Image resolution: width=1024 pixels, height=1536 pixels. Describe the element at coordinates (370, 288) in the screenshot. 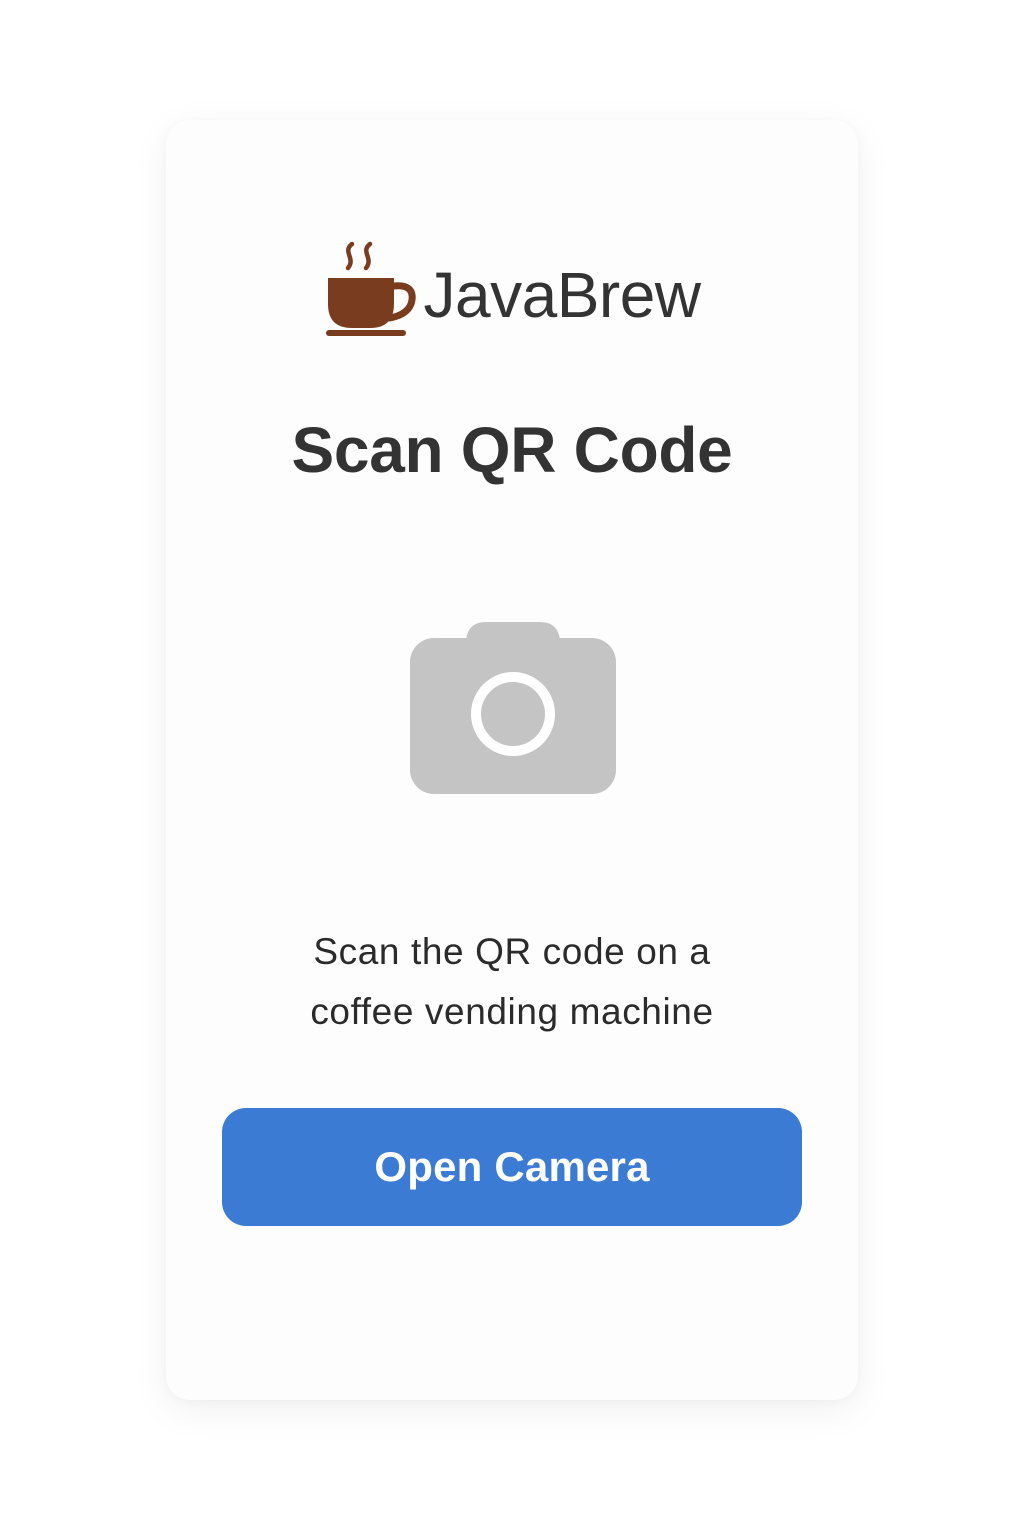

I see `coffee-cup-icon` at that location.